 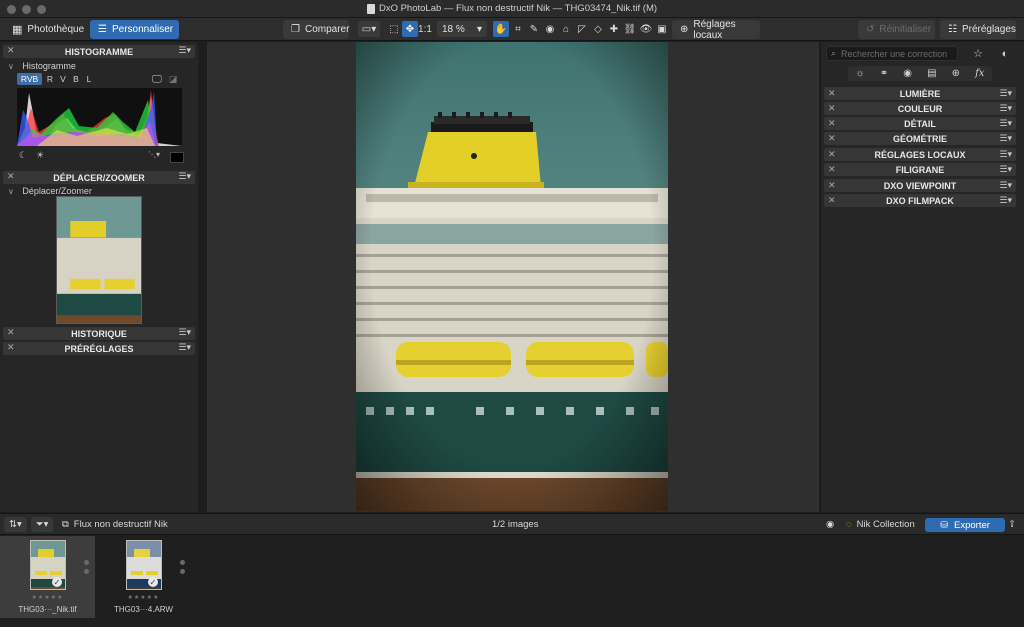 I want to click on window-controls, so click(x=26, y=9).